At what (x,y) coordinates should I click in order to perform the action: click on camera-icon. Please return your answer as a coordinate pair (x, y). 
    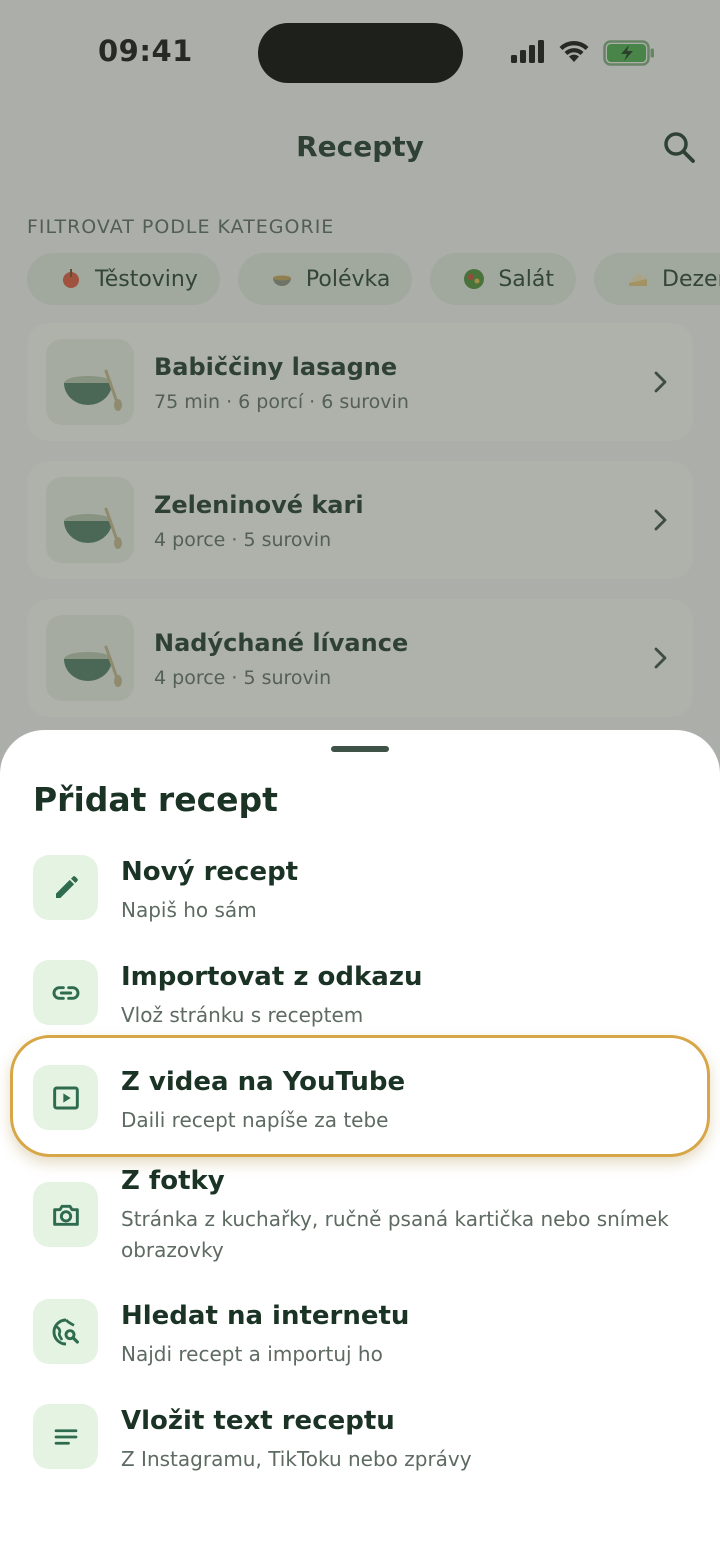
    Looking at the image, I should click on (65, 1214).